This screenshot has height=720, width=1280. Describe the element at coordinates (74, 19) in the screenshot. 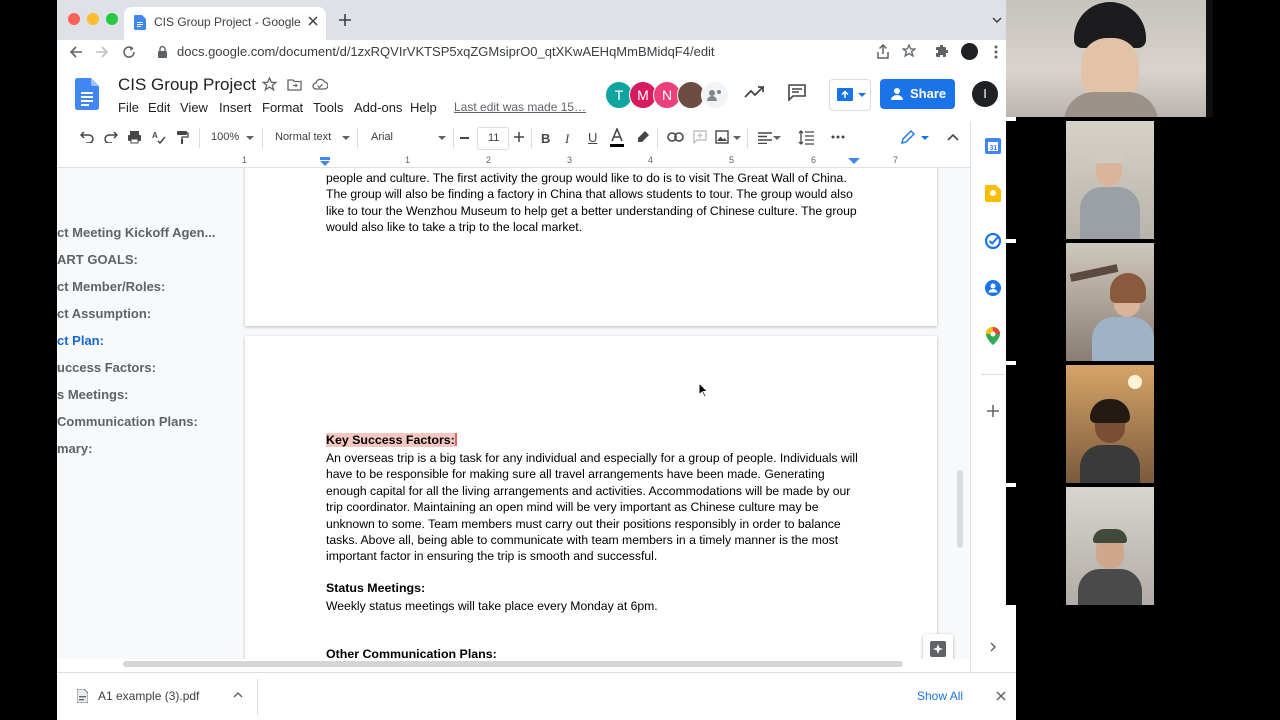

I see `close-window-button` at that location.